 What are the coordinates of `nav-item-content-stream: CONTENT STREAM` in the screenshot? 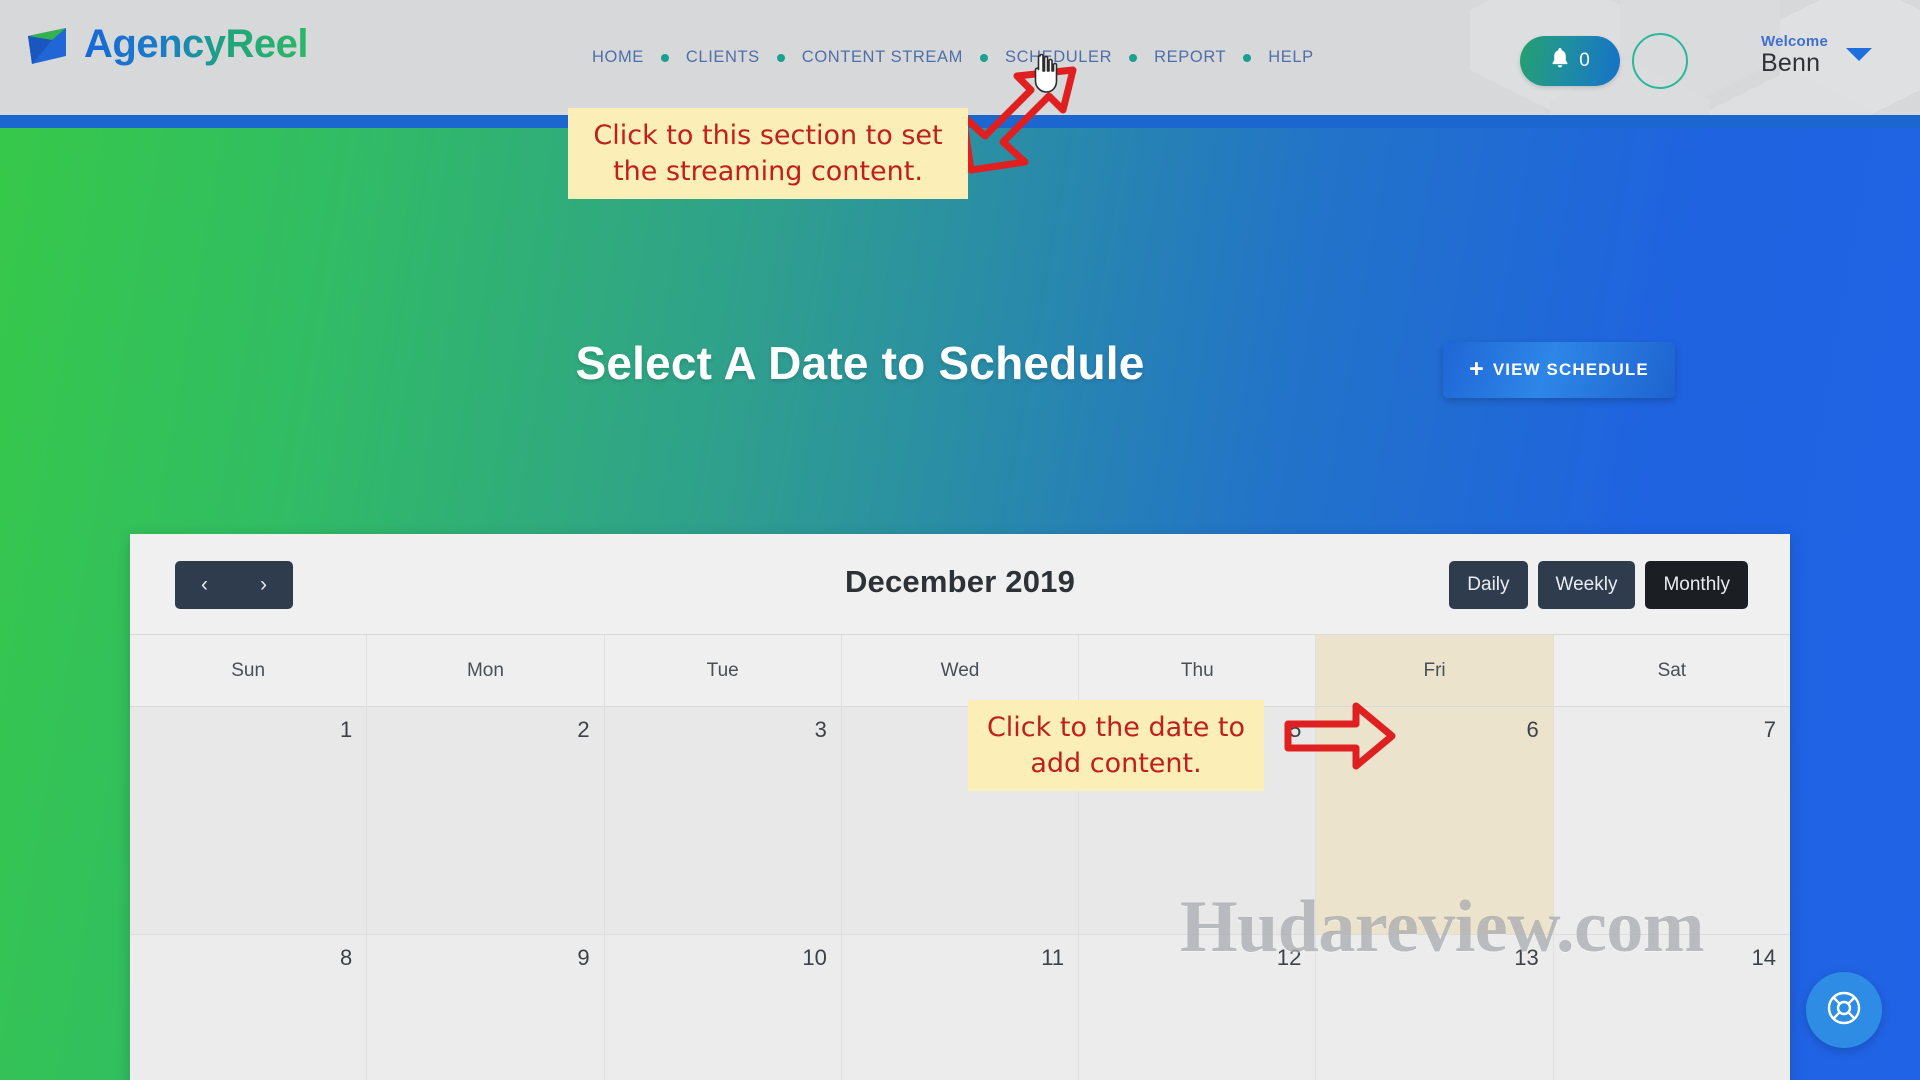 It's located at (882, 57).